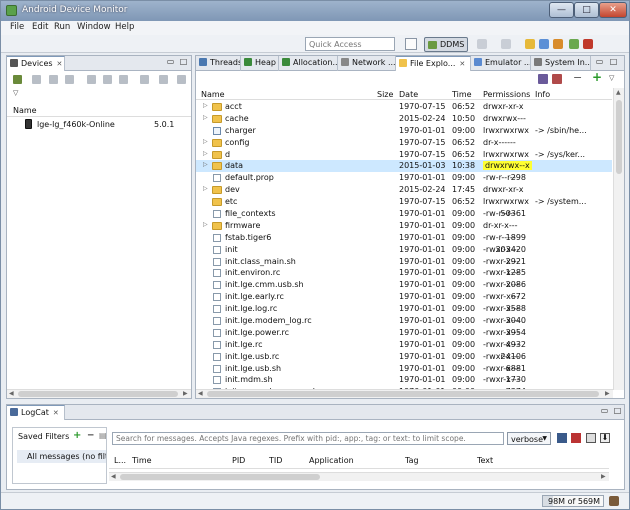 The image size is (630, 510). I want to click on file-row: init.lge.rc 4932 1970-01-01 09:00 -rwxr-x---, so click(404, 345).